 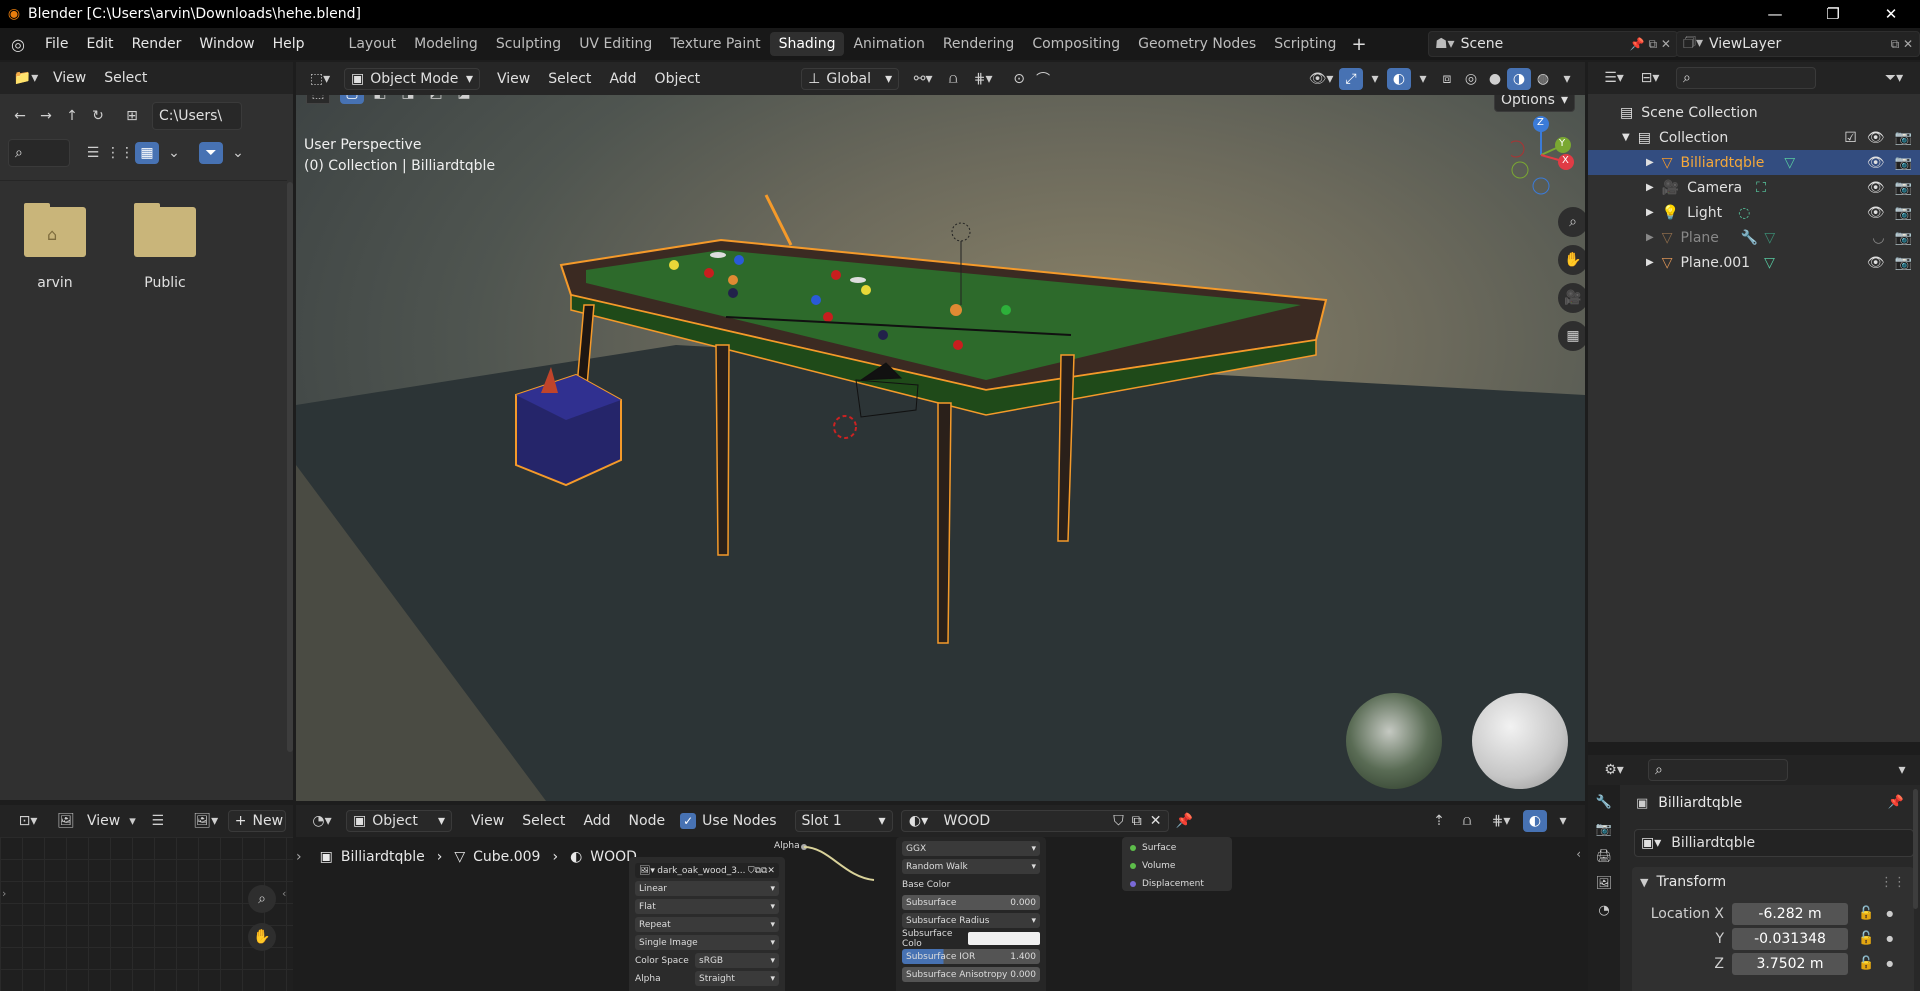 What do you see at coordinates (55, 247) in the screenshot?
I see `folder-item: ⌂ arvin` at bounding box center [55, 247].